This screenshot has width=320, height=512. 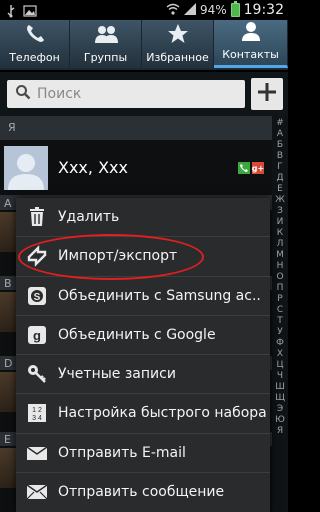 What do you see at coordinates (23, 94) in the screenshot?
I see `search-icon` at bounding box center [23, 94].